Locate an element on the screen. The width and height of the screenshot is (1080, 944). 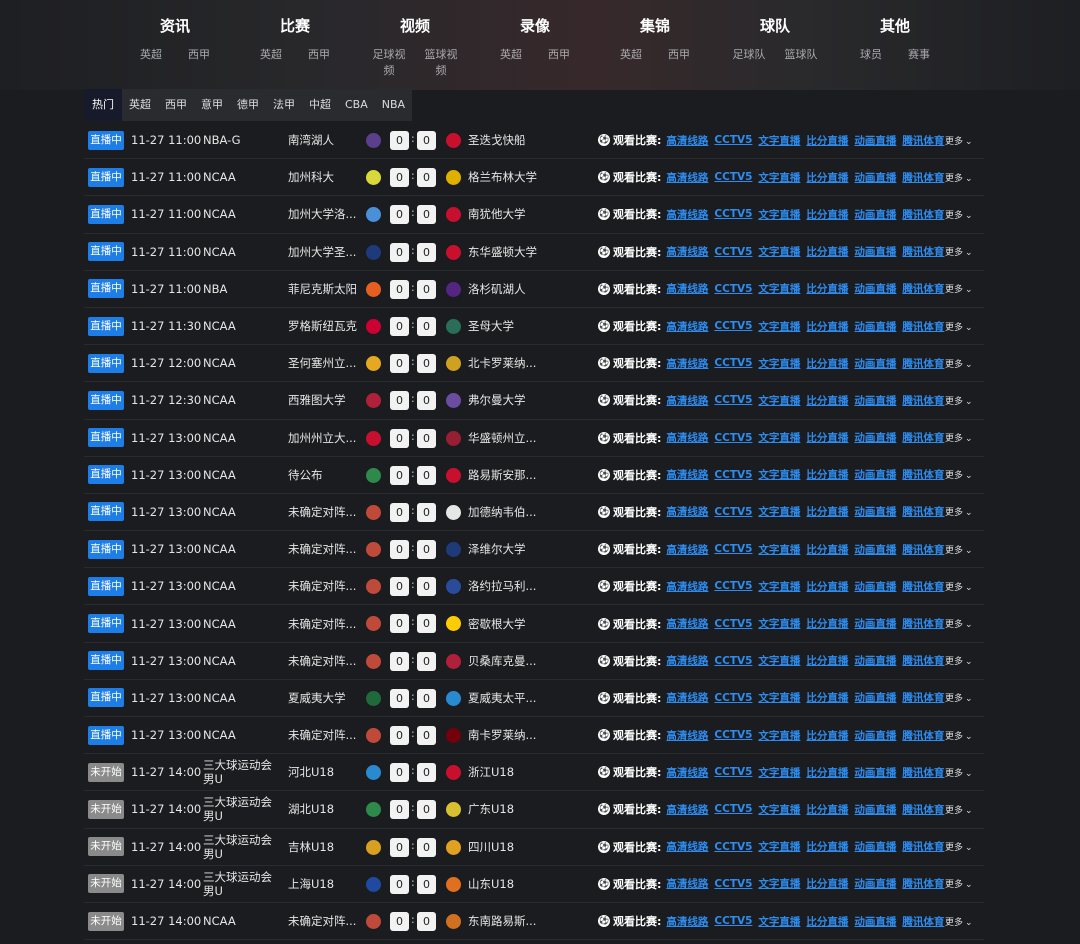
home-team: 加州科大 is located at coordinates (323, 177).